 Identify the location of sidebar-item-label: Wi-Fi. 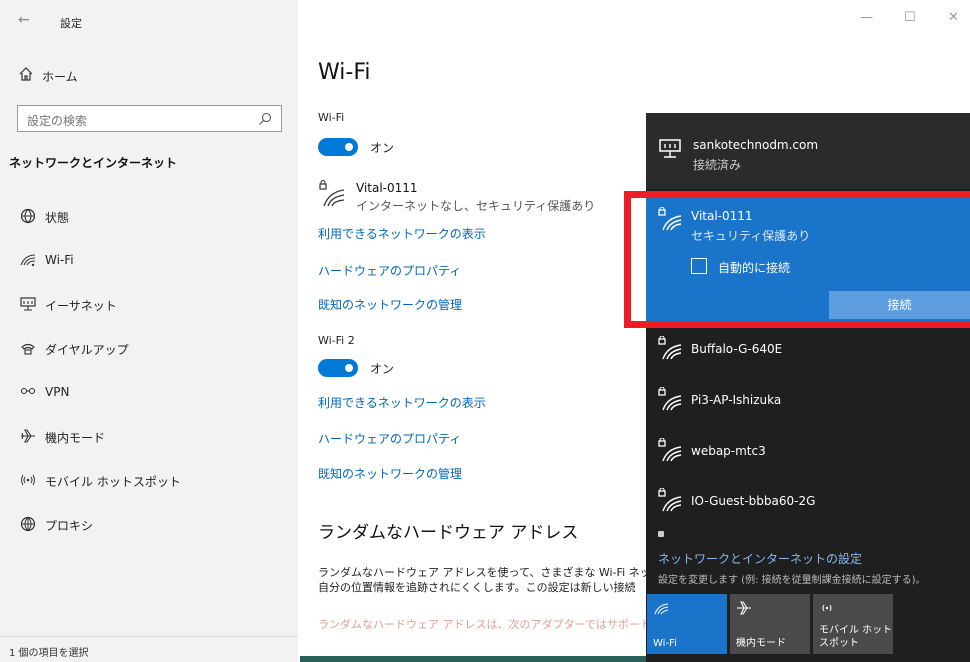
(59, 260).